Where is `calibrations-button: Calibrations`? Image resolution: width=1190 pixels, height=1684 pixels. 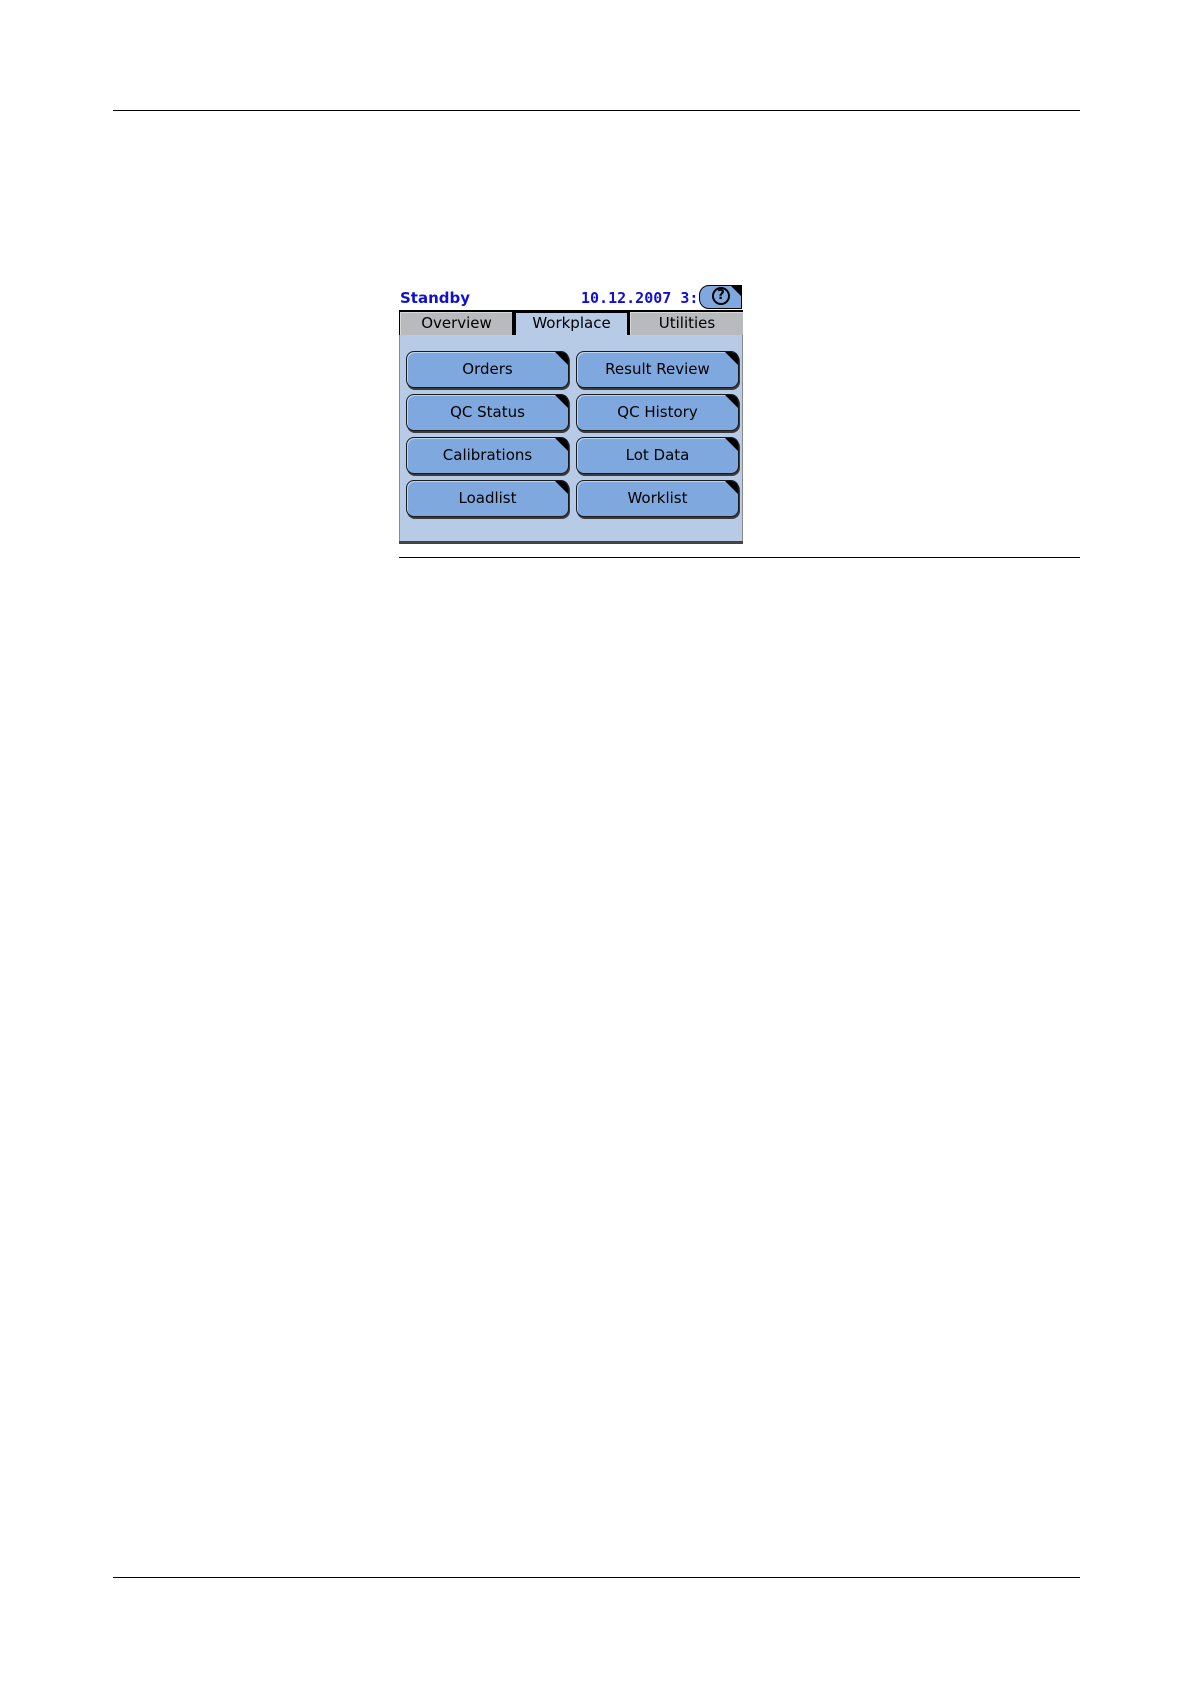 calibrations-button: Calibrations is located at coordinates (487, 455).